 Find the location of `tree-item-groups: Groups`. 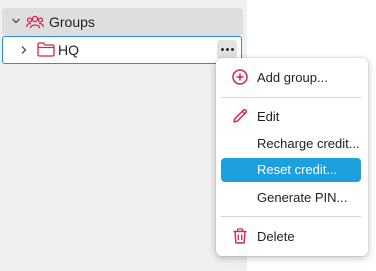

tree-item-groups: Groups is located at coordinates (122, 22).